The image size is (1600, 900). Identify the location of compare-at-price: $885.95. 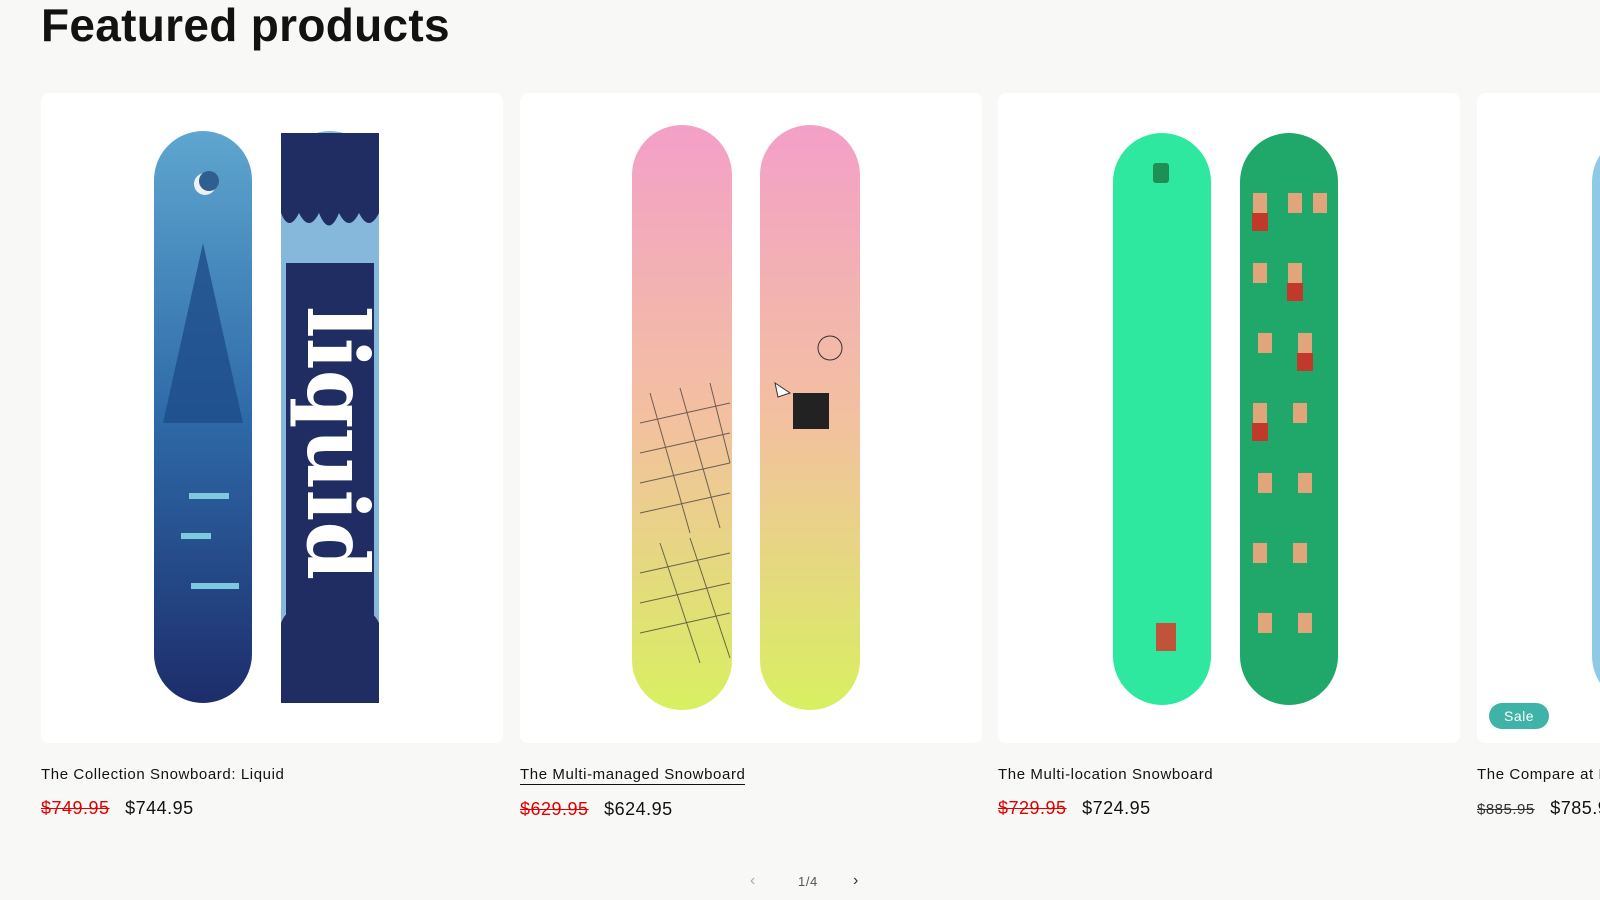
(1506, 809).